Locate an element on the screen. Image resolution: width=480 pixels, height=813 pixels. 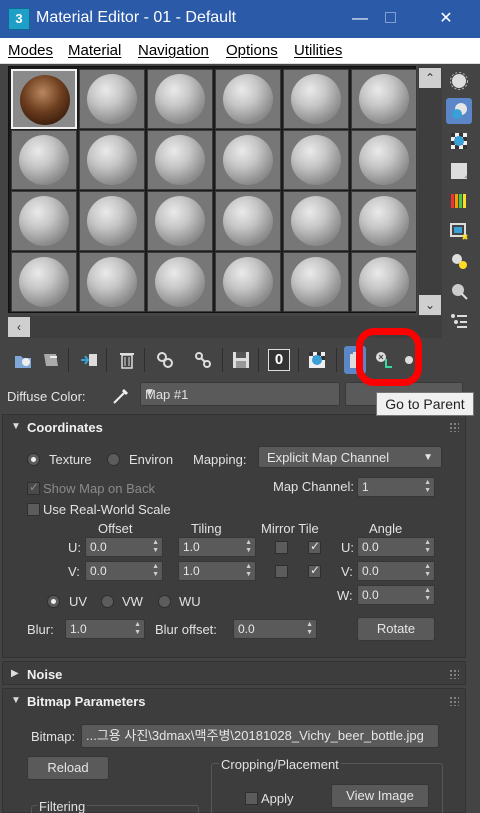
v-tiling-spinner: 1.0 ▲ ▼ is located at coordinates (217, 571).